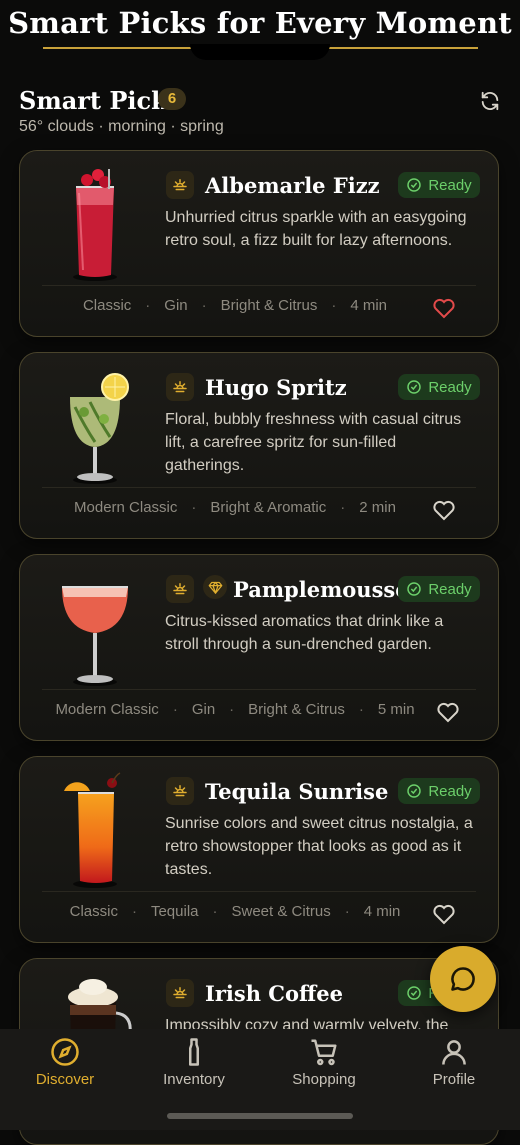 This screenshot has height=1145, width=520. Describe the element at coordinates (377, 507) in the screenshot. I see `meta-time: 2 min` at that location.